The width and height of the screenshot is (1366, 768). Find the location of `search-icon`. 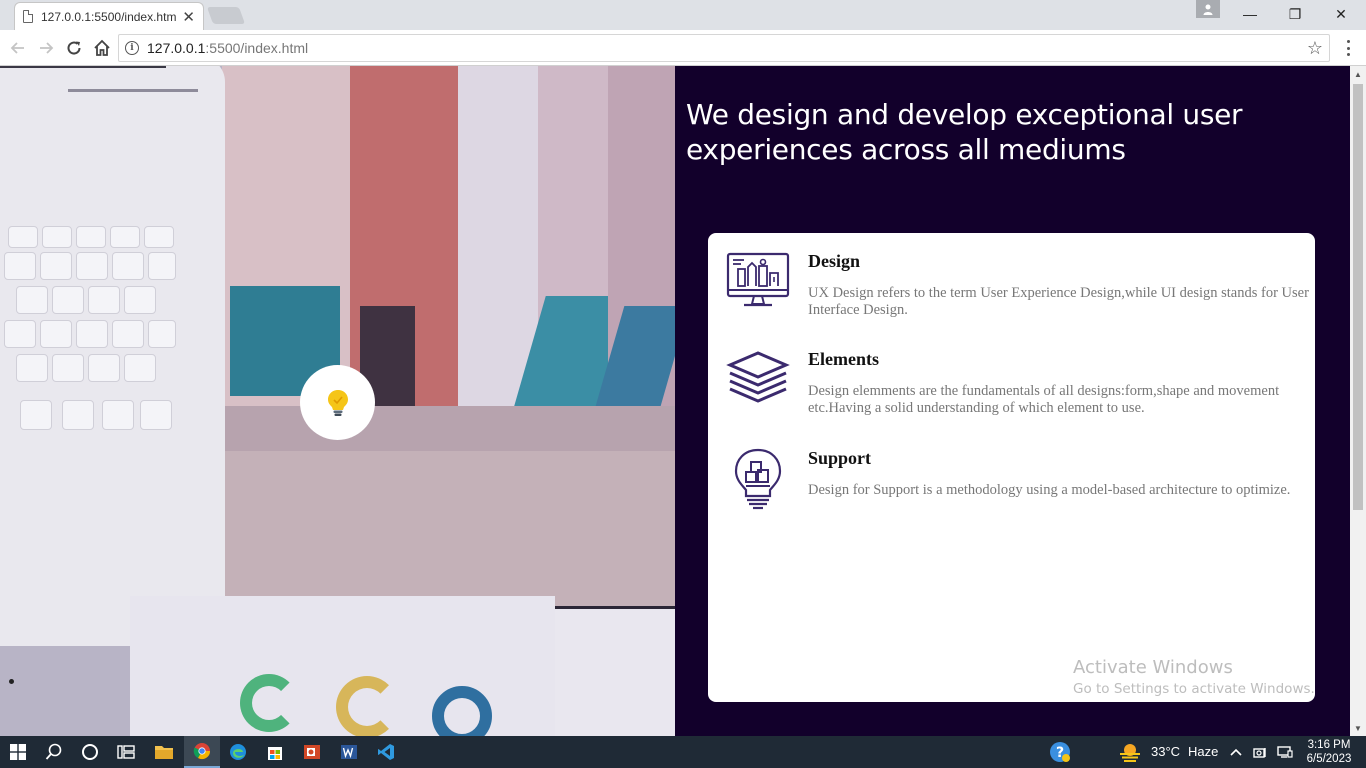

search-icon is located at coordinates (53, 751).